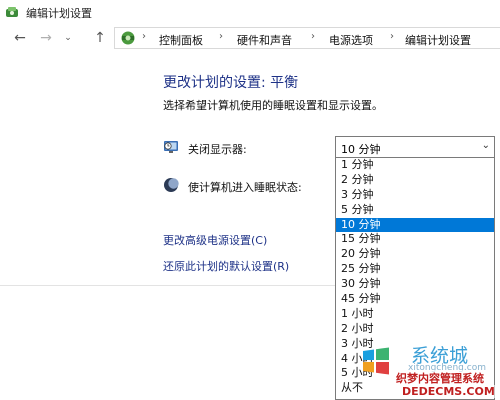 The image size is (500, 400). What do you see at coordinates (415, 254) in the screenshot?
I see `dropdown-option: 20 分钟` at bounding box center [415, 254].